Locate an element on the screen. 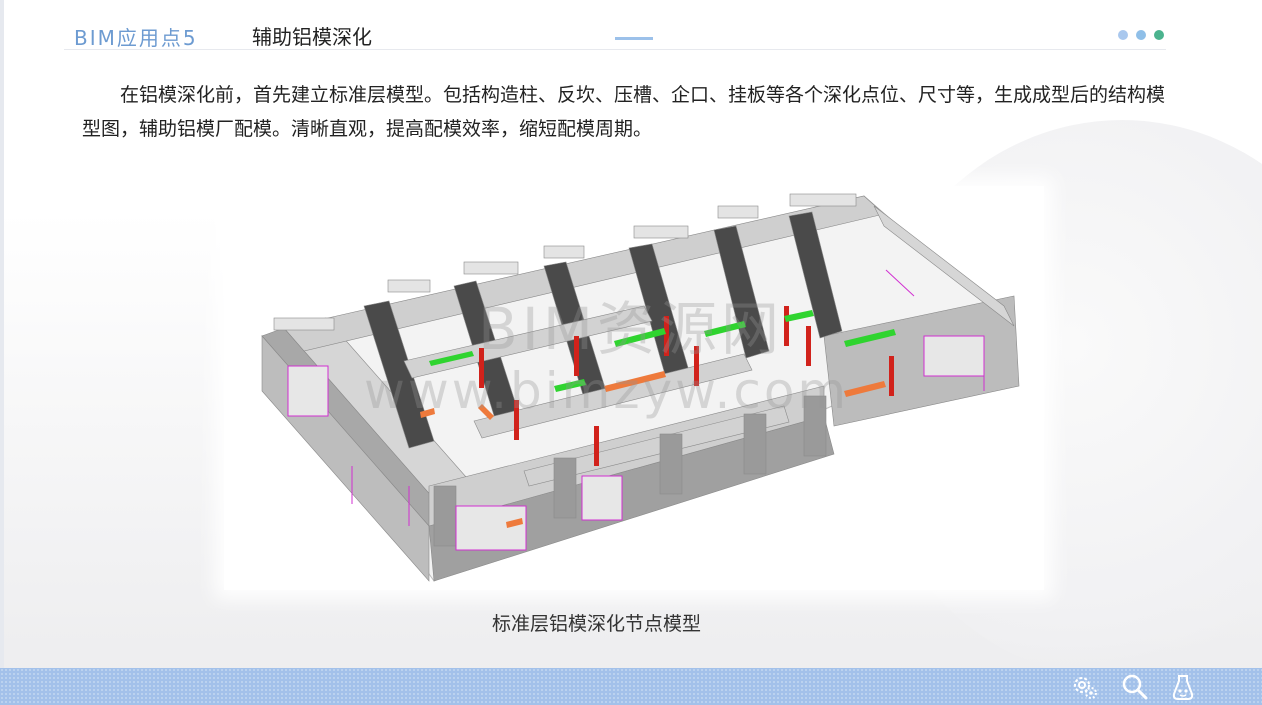 The image size is (1262, 705). header-dots is located at coordinates (1141, 35).